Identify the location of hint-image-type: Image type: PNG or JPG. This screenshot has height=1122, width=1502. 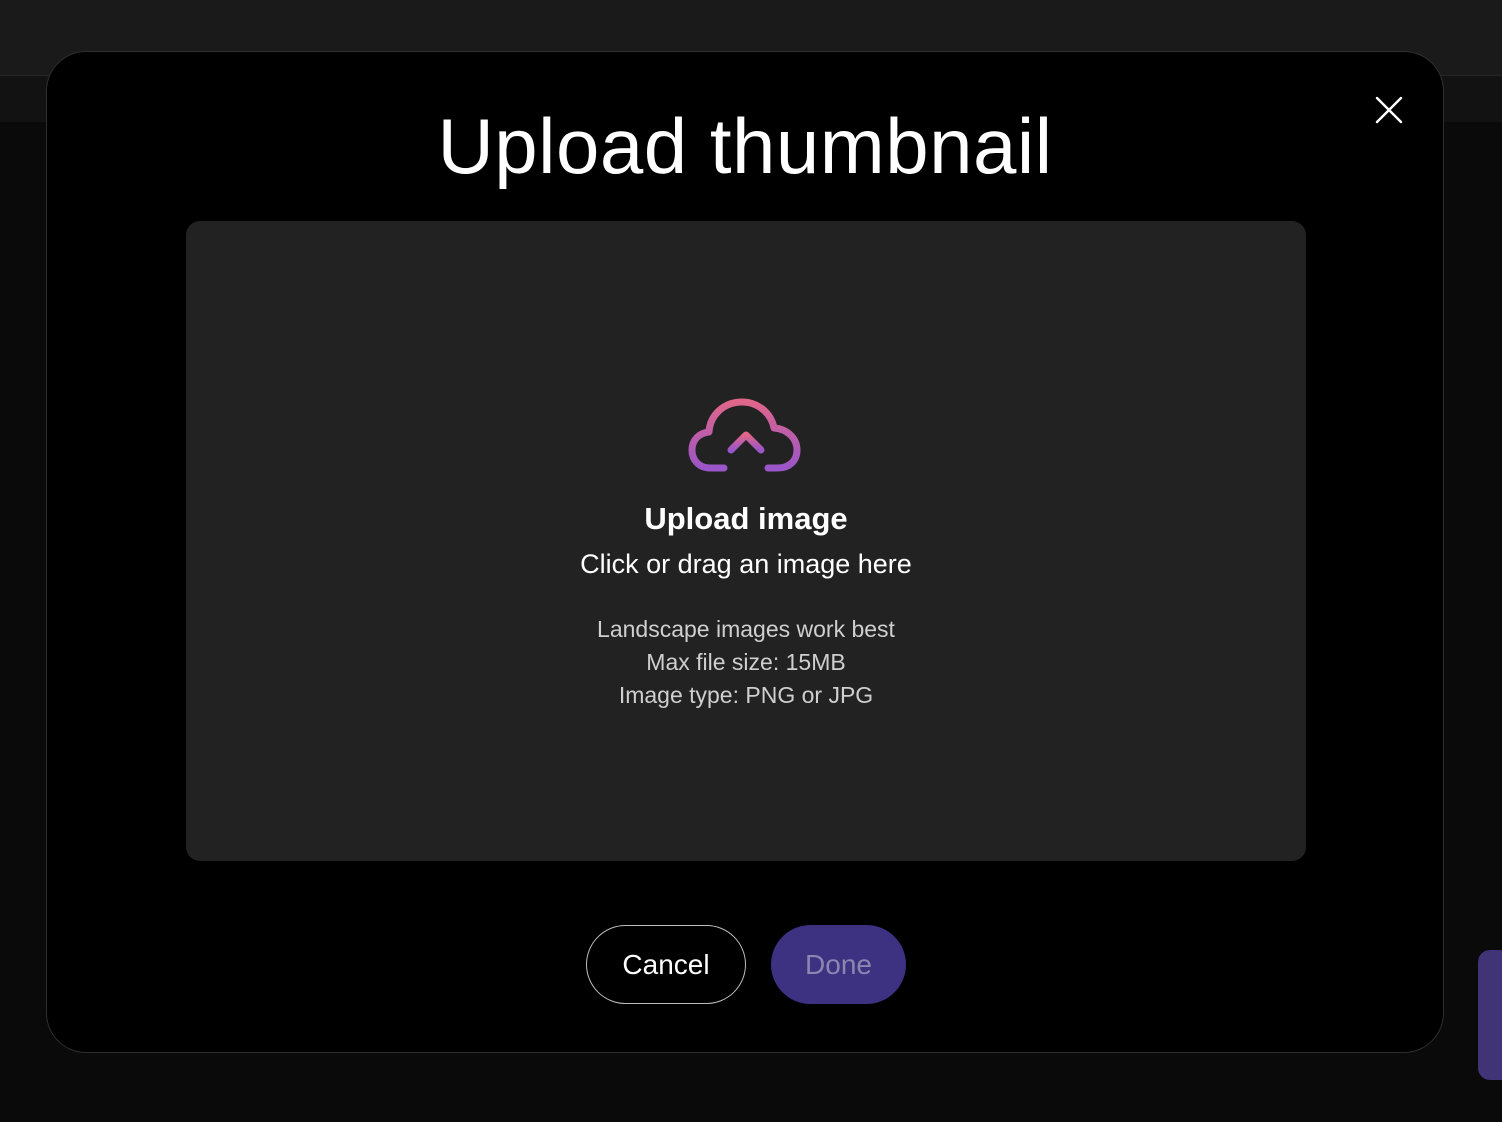
(746, 695).